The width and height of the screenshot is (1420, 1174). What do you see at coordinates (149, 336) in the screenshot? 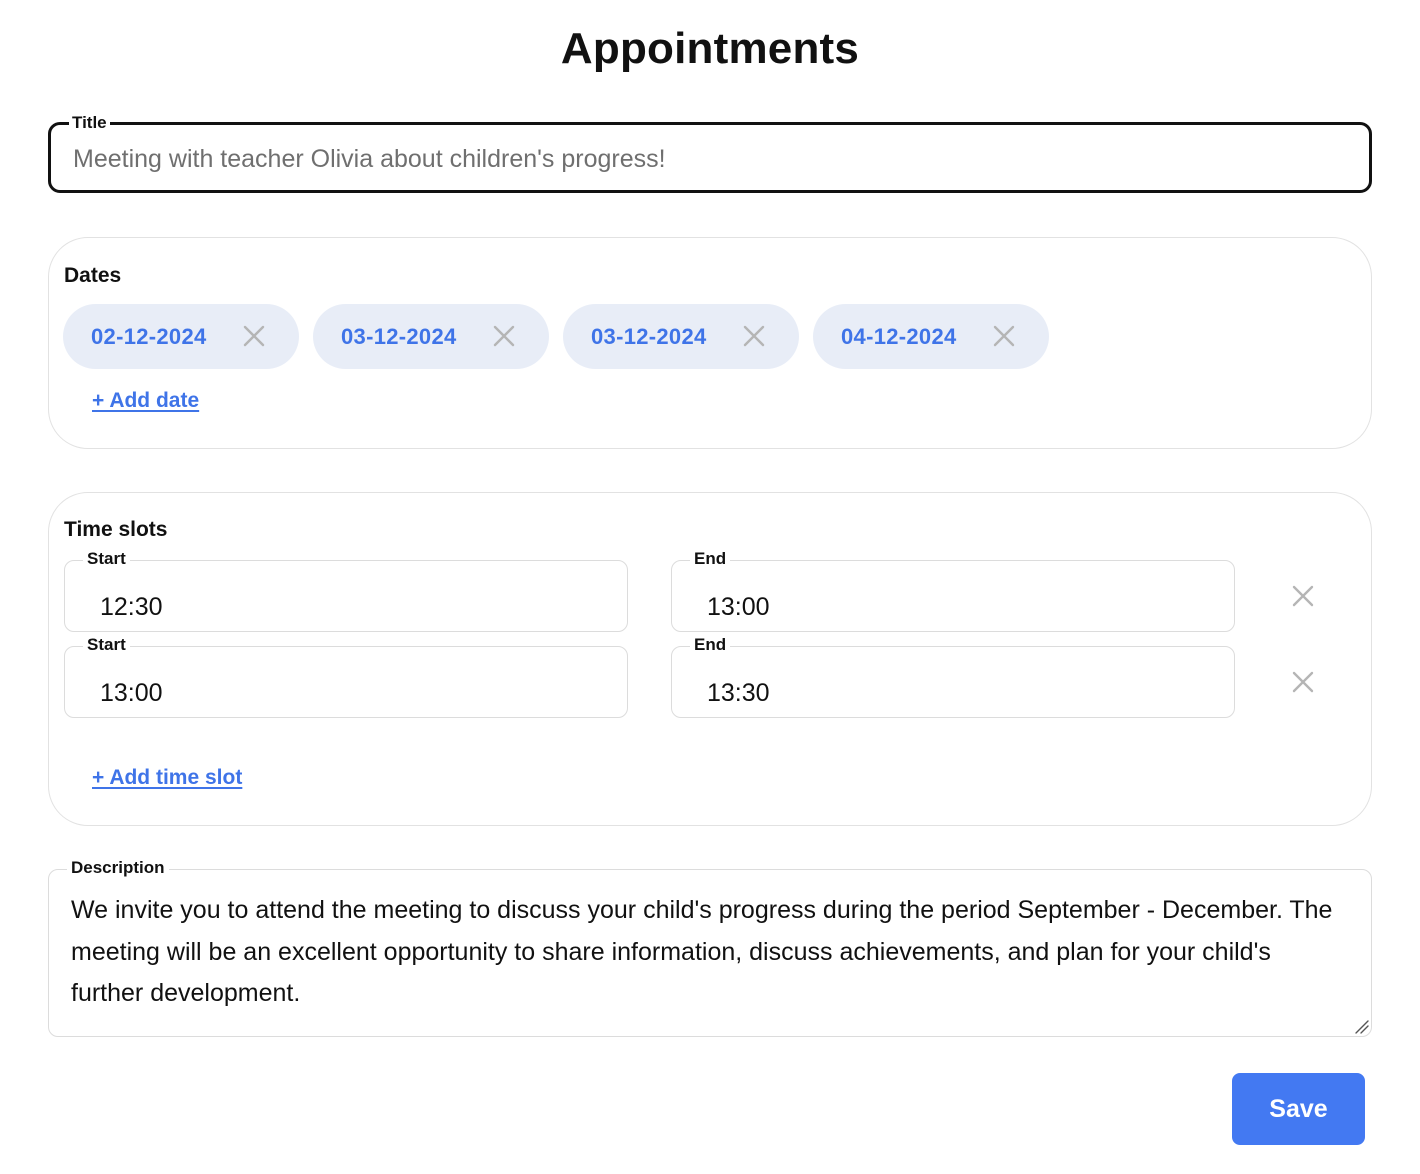
I see `date-chip-label: 02-12-2024` at bounding box center [149, 336].